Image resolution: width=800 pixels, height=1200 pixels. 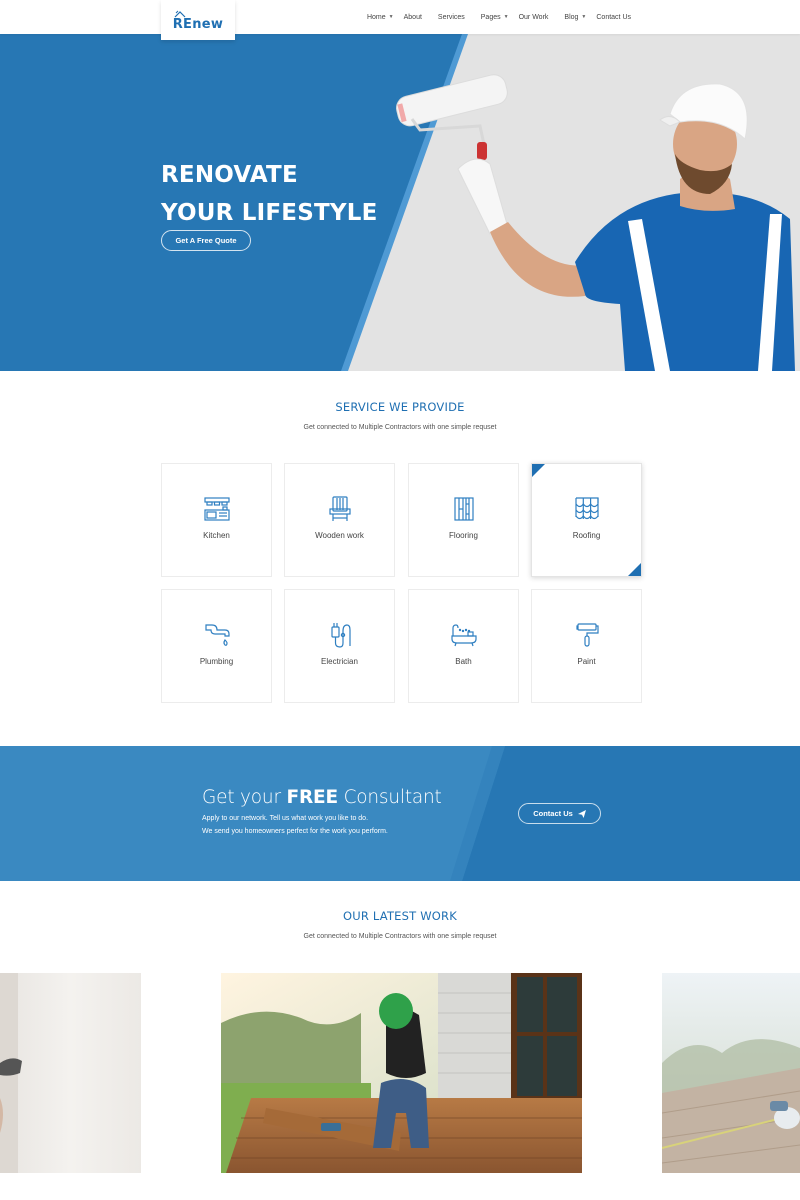 What do you see at coordinates (216, 508) in the screenshot?
I see `kitchen-icon` at bounding box center [216, 508].